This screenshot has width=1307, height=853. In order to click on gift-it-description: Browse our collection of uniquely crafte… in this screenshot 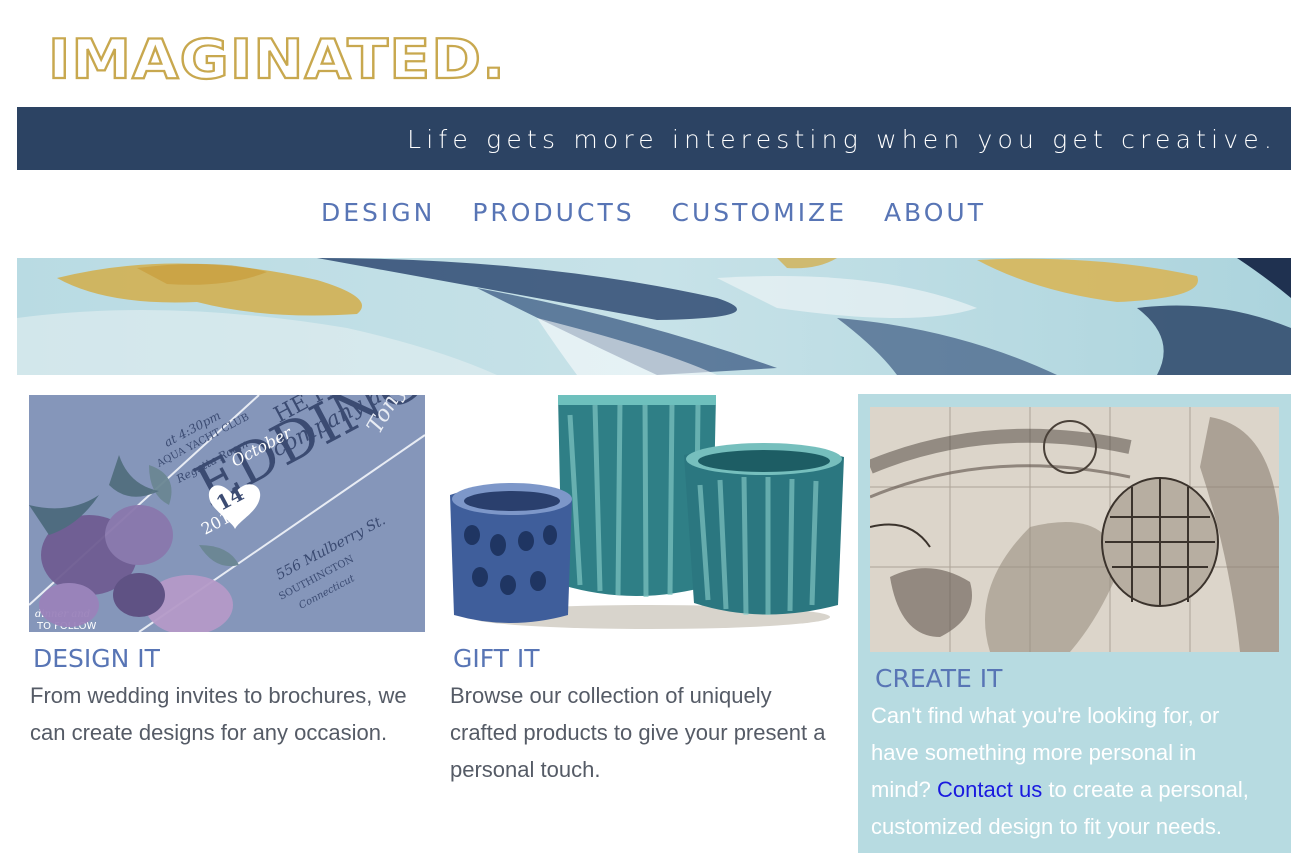, I will do `click(638, 732)`.